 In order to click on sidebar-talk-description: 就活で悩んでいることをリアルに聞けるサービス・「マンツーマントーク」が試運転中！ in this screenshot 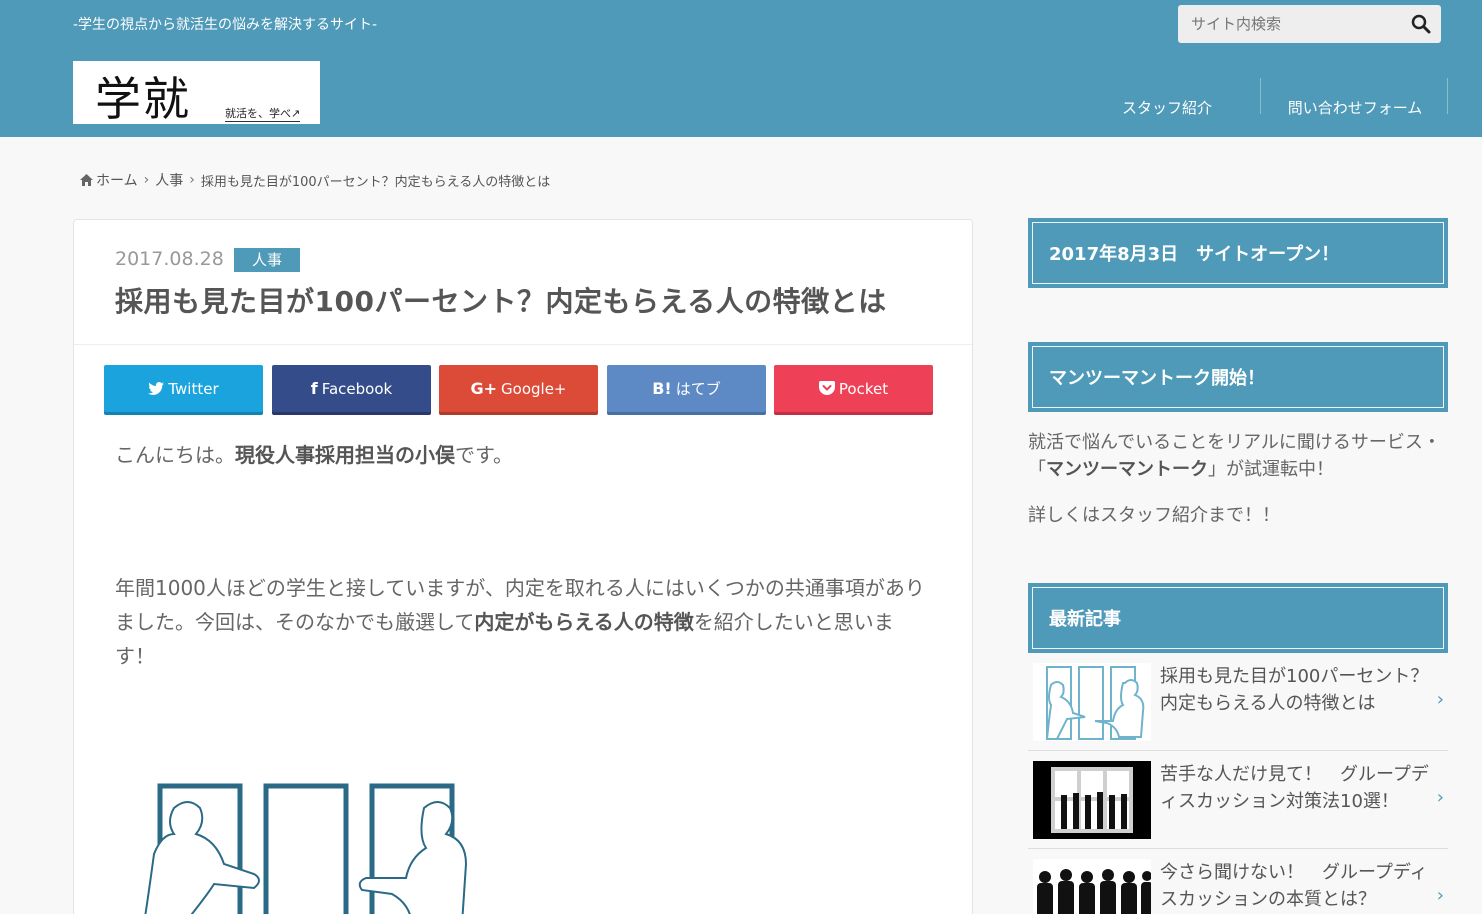, I will do `click(1238, 456)`.